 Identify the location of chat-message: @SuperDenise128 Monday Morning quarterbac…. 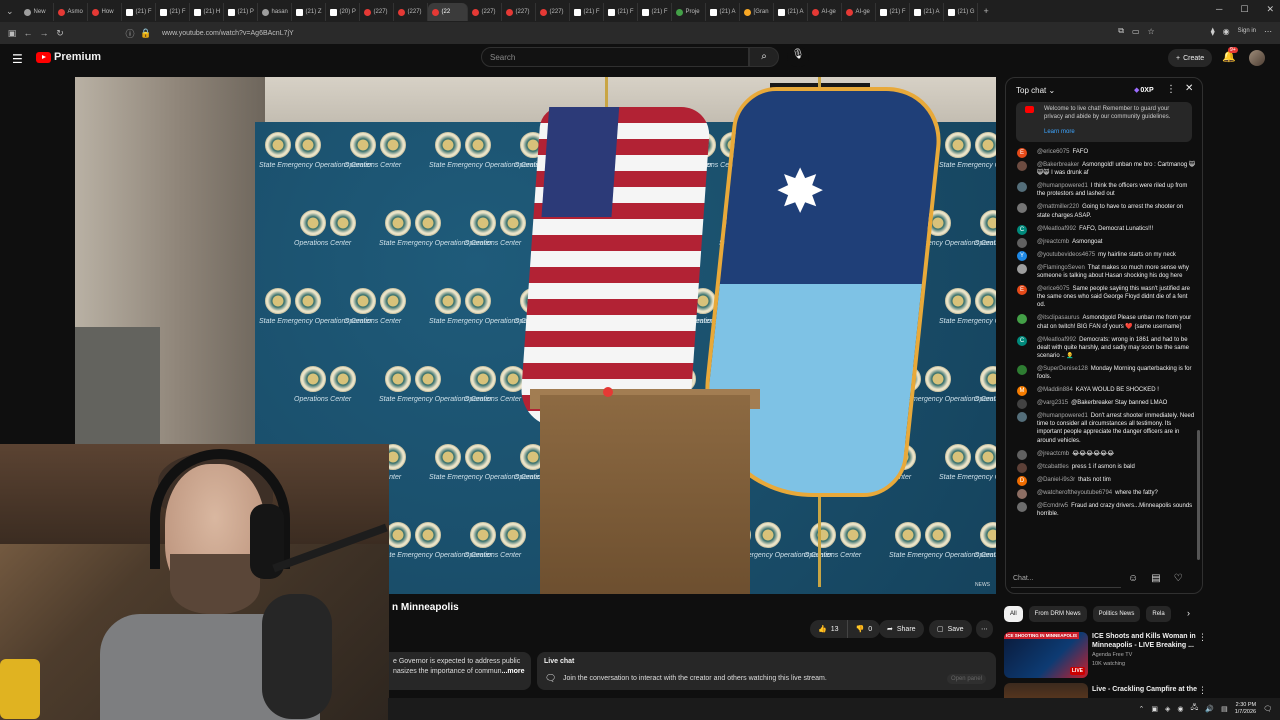
(1104, 372).